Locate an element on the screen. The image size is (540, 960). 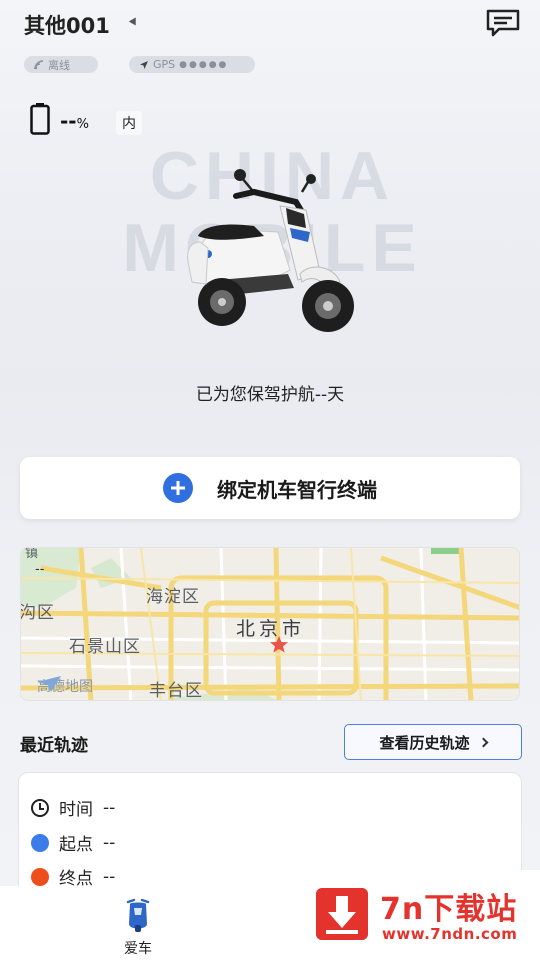
map-label-fengtai: 丰台区 is located at coordinates (176, 691).